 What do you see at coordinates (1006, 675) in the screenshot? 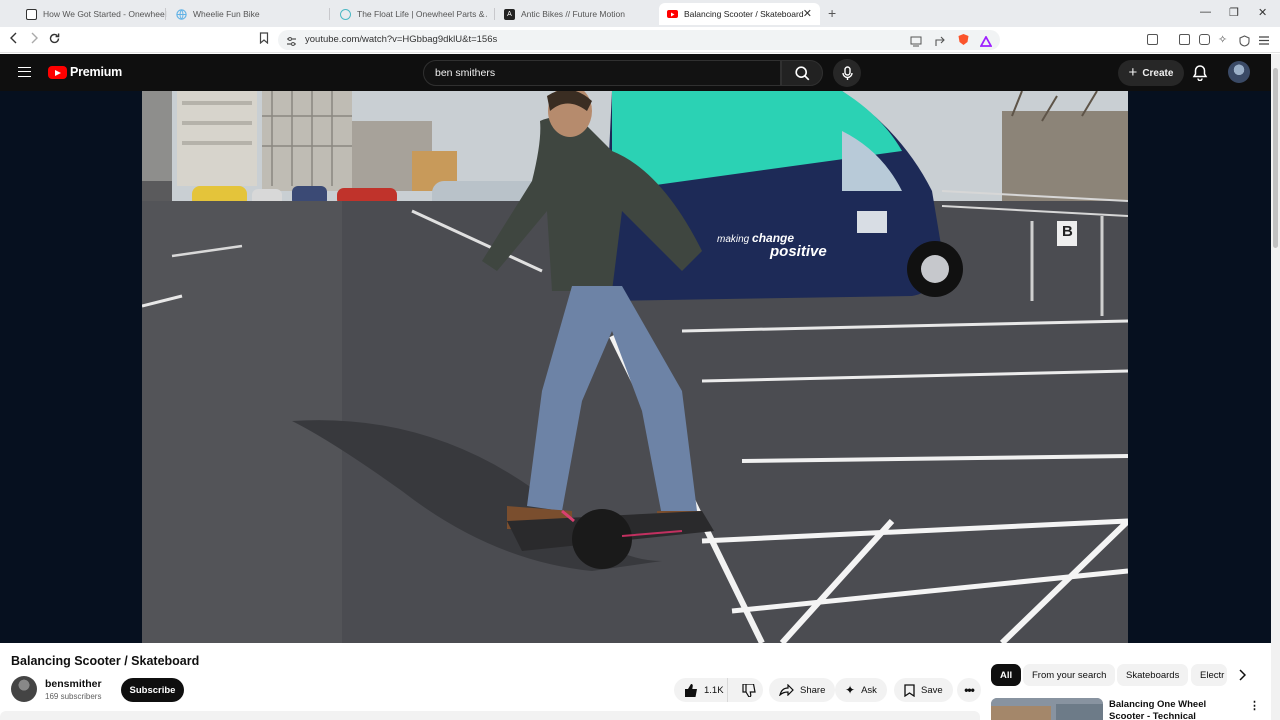
I see `chip-all: All` at bounding box center [1006, 675].